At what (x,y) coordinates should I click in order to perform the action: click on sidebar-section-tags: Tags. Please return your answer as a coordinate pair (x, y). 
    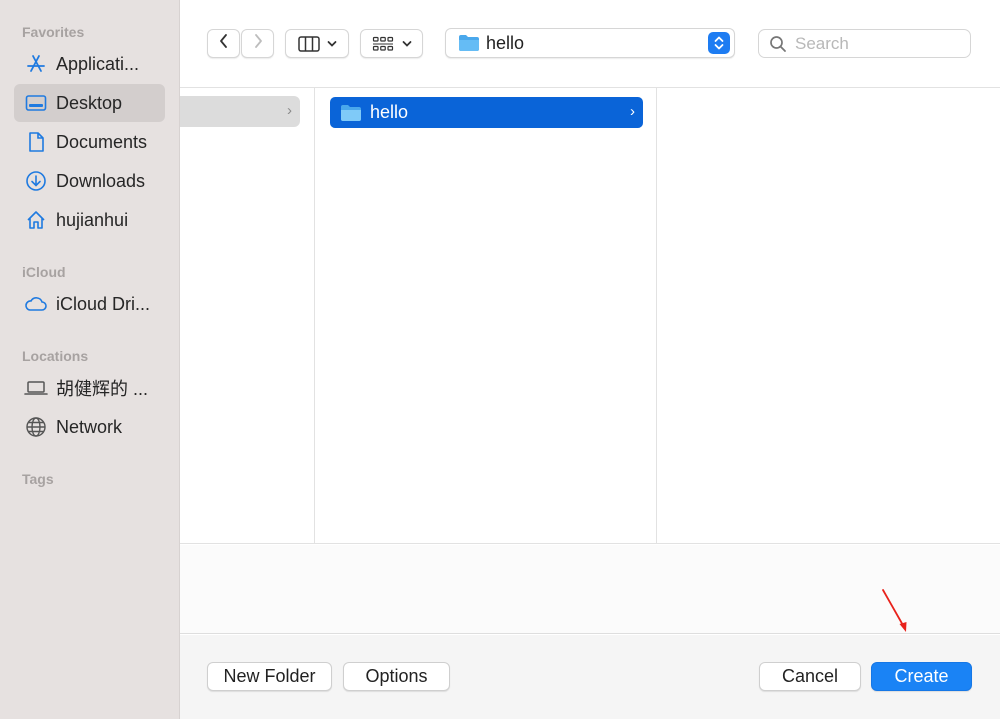
    Looking at the image, I should click on (38, 479).